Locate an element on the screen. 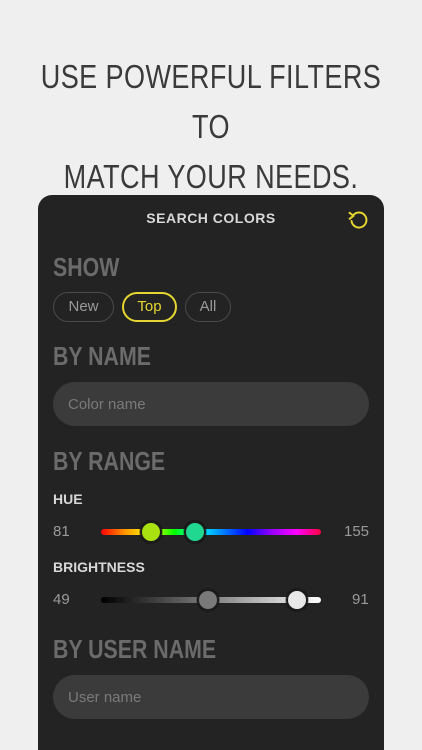  panel-header: SEARCH COLORS is located at coordinates (211, 218).